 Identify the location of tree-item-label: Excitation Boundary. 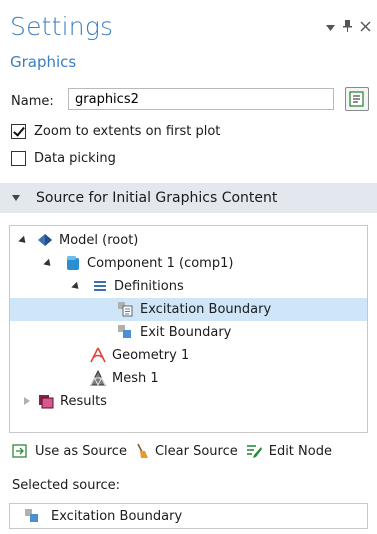
(206, 309).